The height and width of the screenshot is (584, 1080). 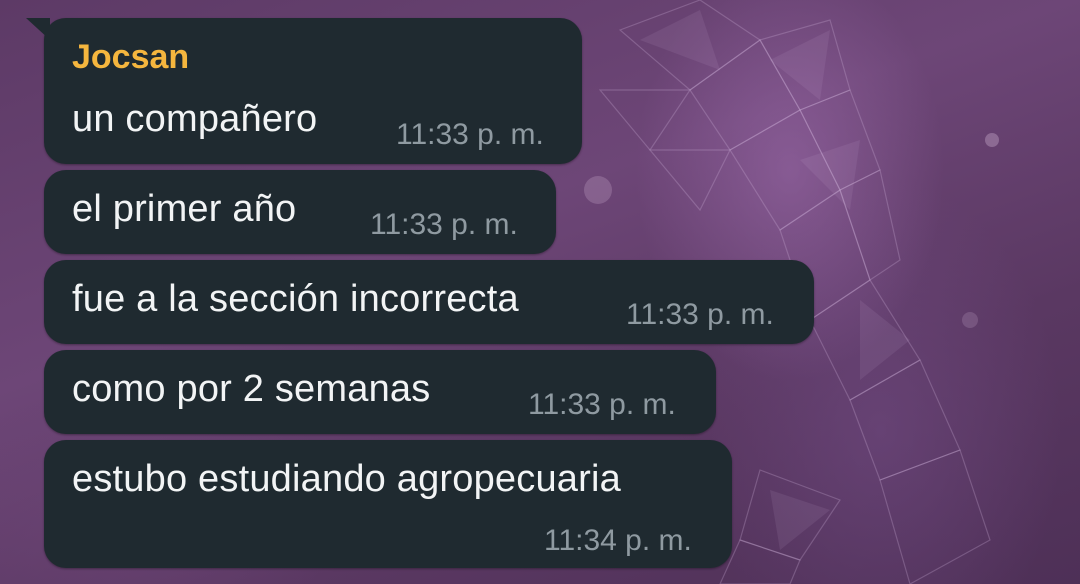 I want to click on message-bubble: Jocsan un compañero 11:33 p. m., so click(x=313, y=91).